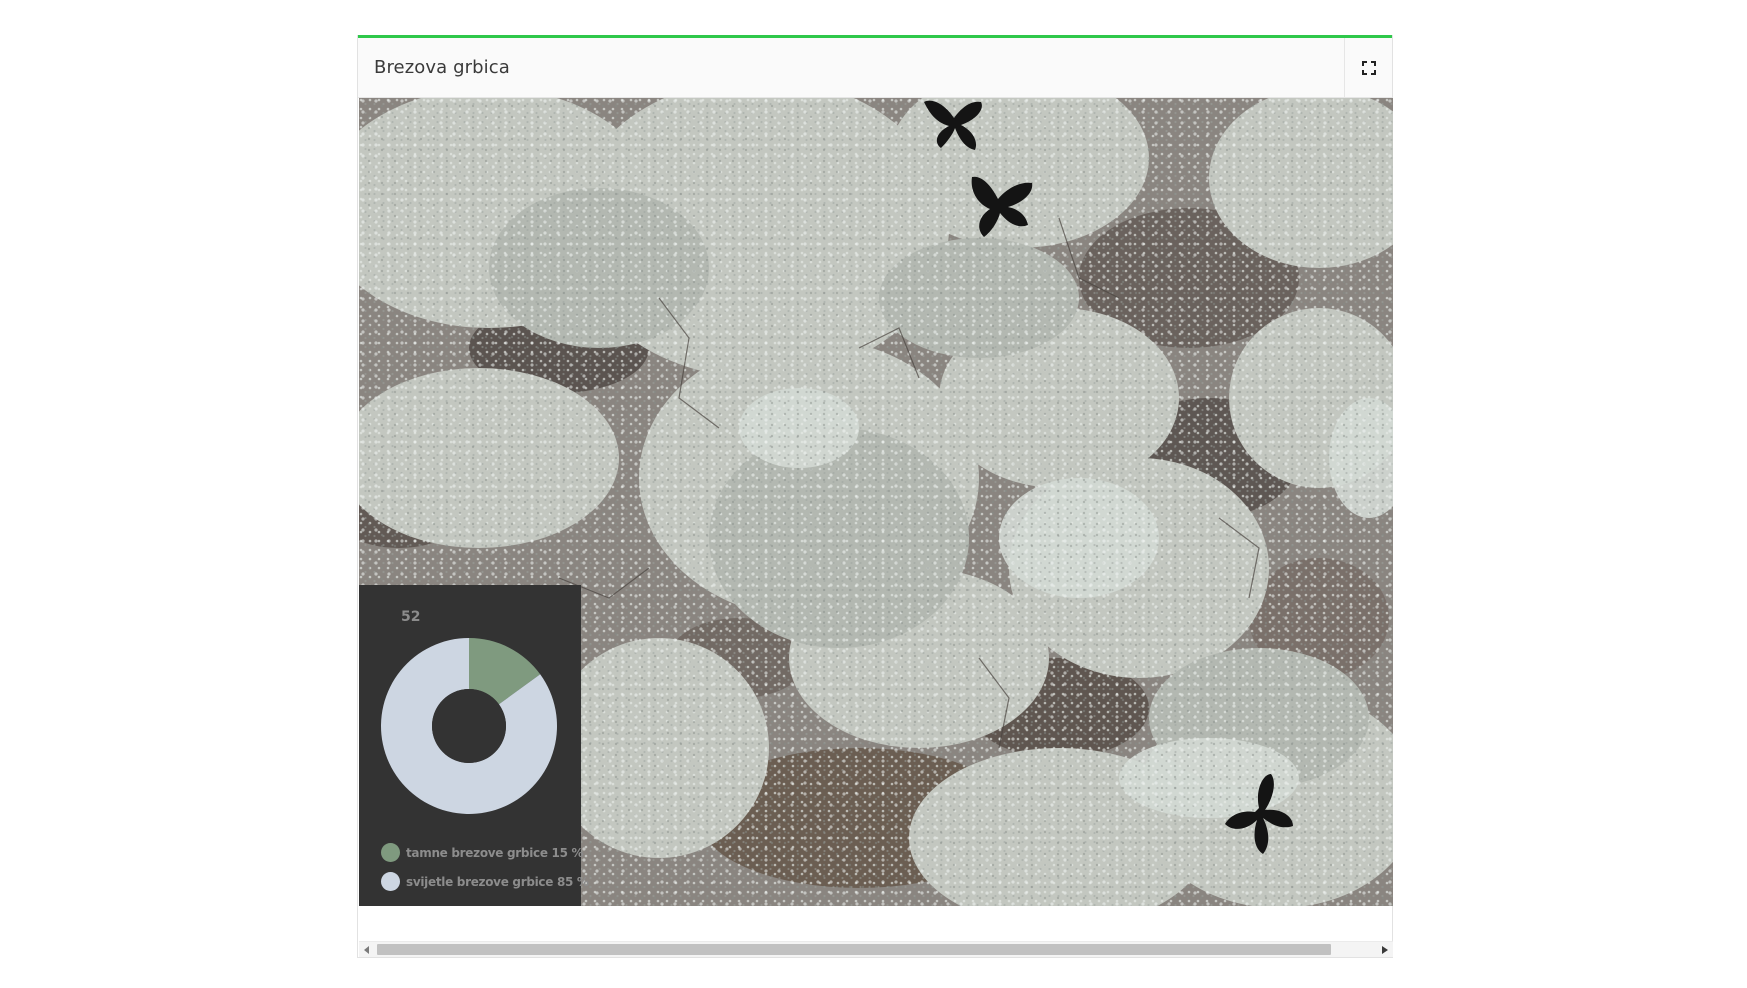  I want to click on scroll-left-icon, so click(366, 949).